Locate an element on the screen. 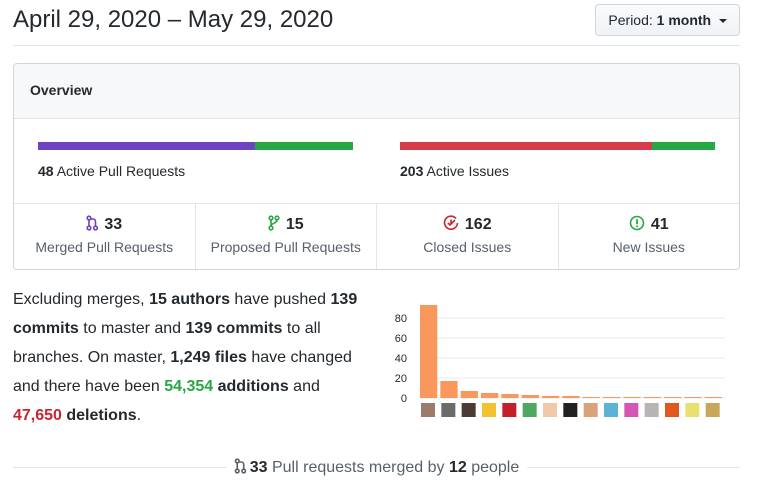  period-dropdown-button: Period: 1 month is located at coordinates (667, 20).